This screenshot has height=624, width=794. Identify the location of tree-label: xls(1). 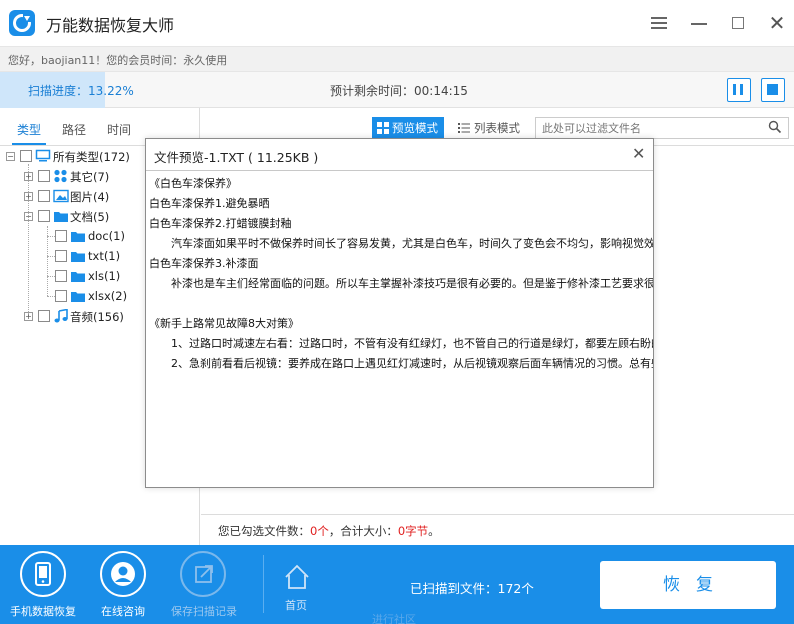
(104, 276).